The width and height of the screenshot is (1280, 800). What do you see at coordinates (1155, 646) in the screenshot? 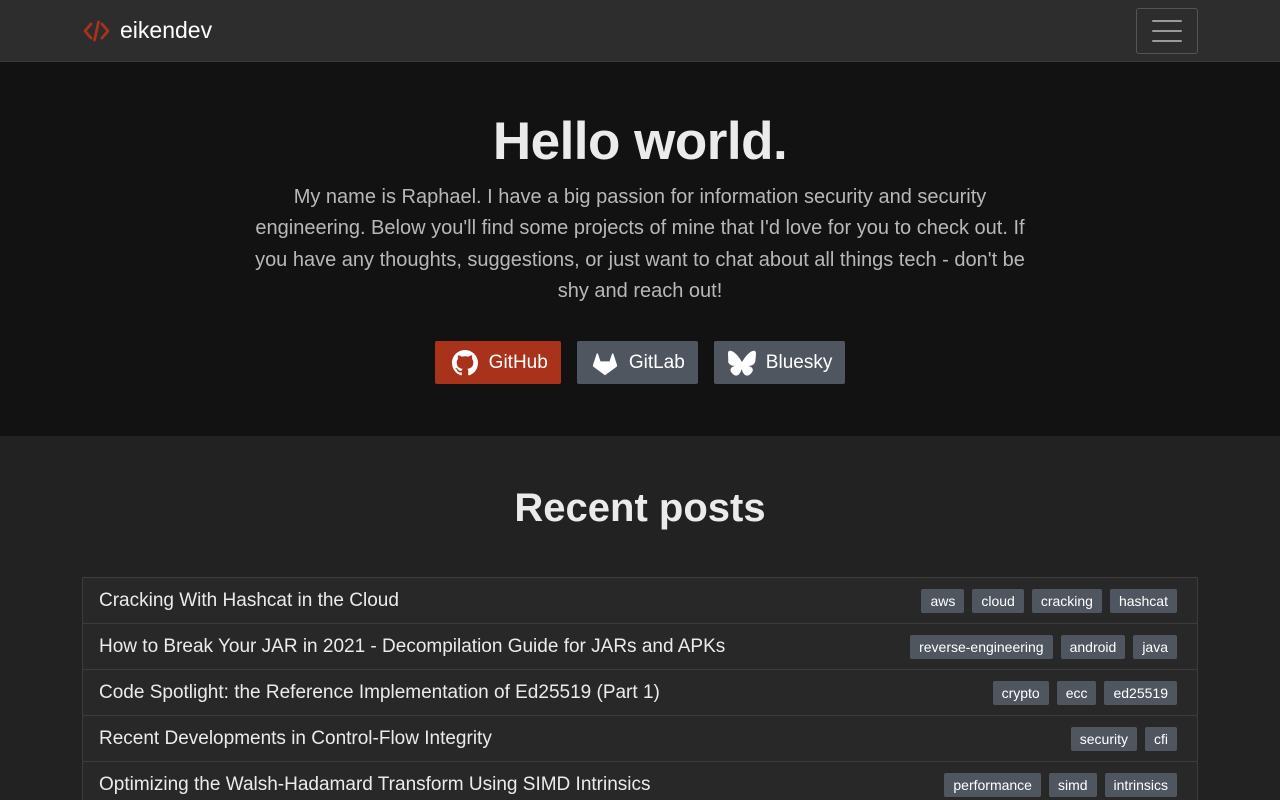
I see `tag-badge: java` at bounding box center [1155, 646].